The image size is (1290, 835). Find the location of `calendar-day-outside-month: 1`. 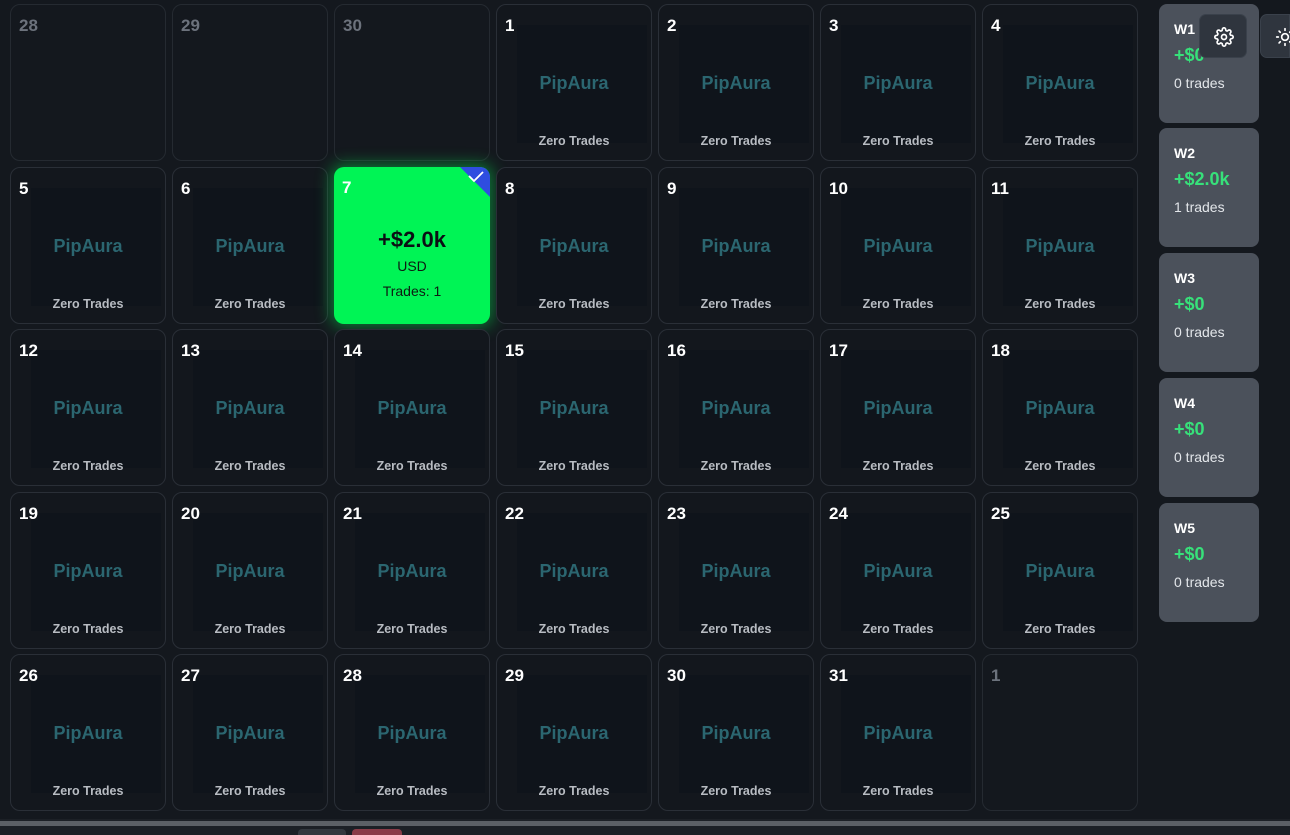

calendar-day-outside-month: 1 is located at coordinates (1060, 732).